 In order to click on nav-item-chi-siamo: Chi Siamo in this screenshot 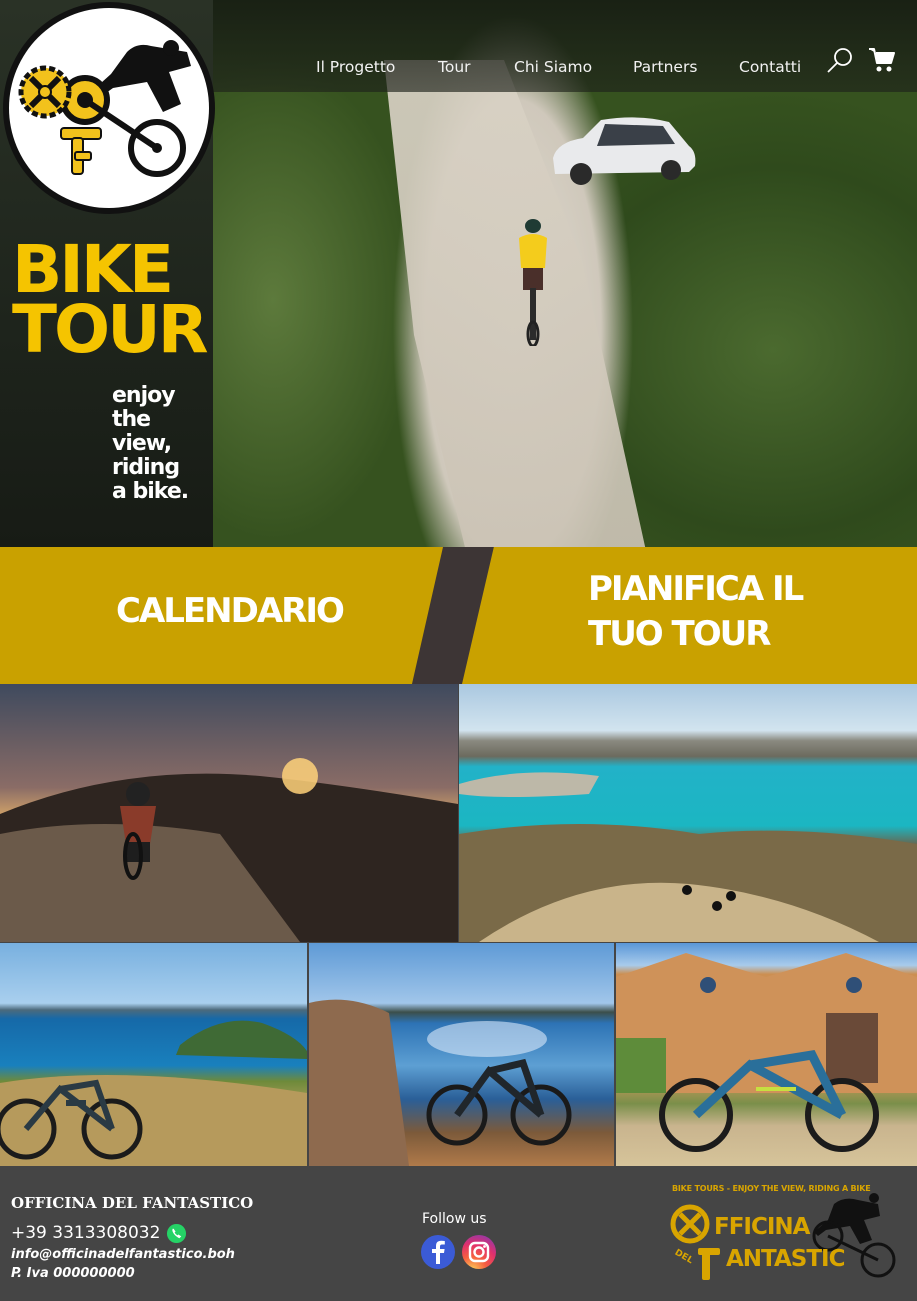, I will do `click(553, 67)`.